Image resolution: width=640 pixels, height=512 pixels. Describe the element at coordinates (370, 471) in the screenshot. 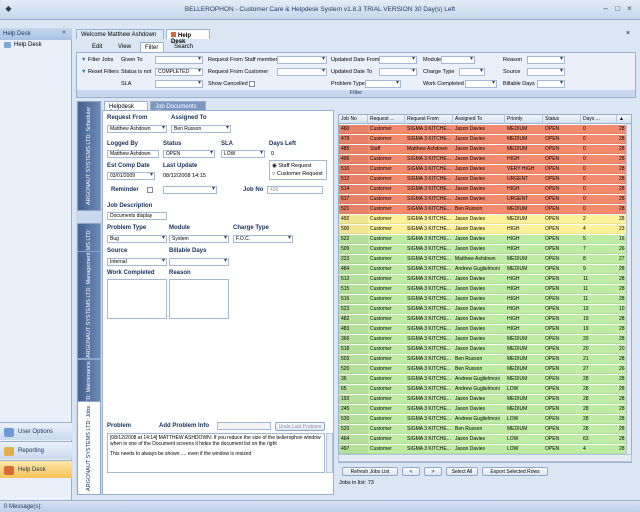

I see `refresh-jobs-button: Refresh Jobs List` at that location.